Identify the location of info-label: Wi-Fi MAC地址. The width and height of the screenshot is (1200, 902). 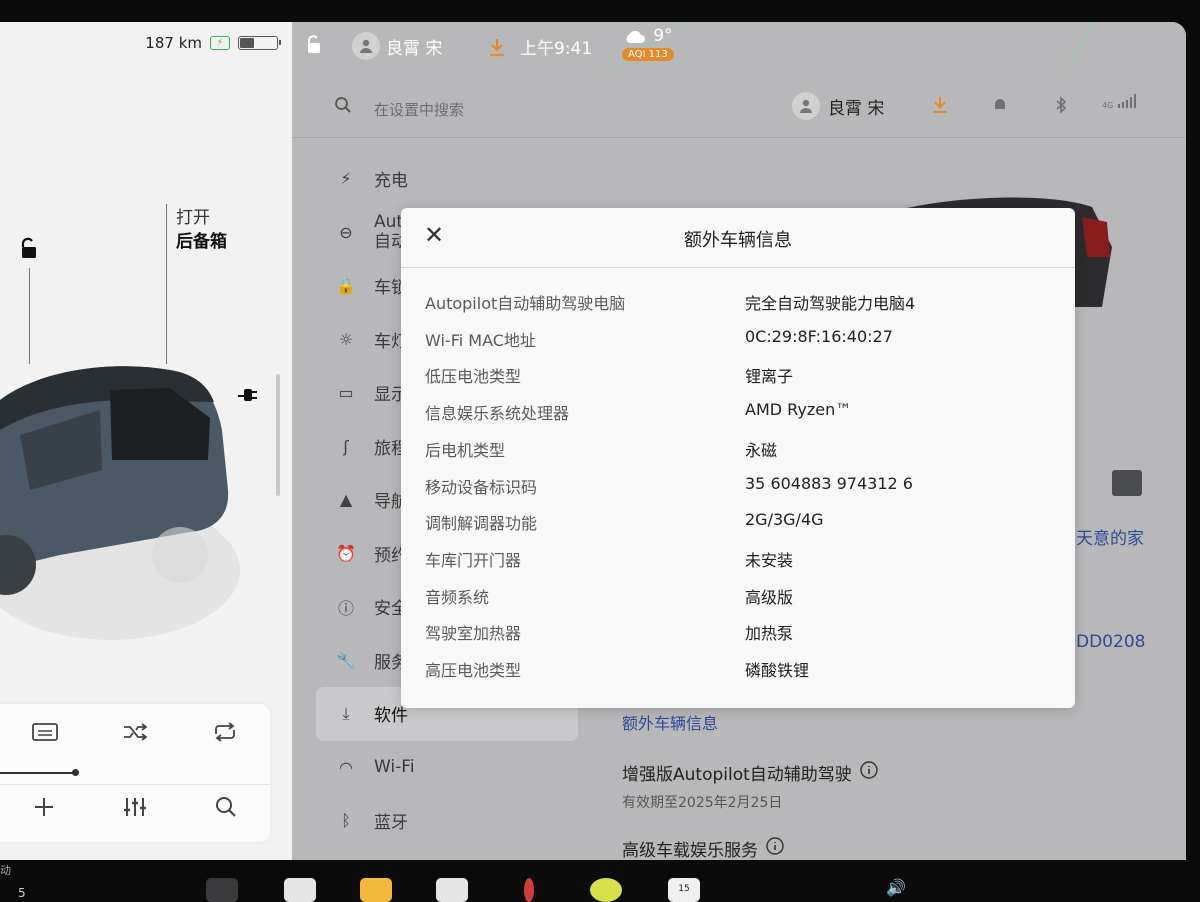
(480, 340).